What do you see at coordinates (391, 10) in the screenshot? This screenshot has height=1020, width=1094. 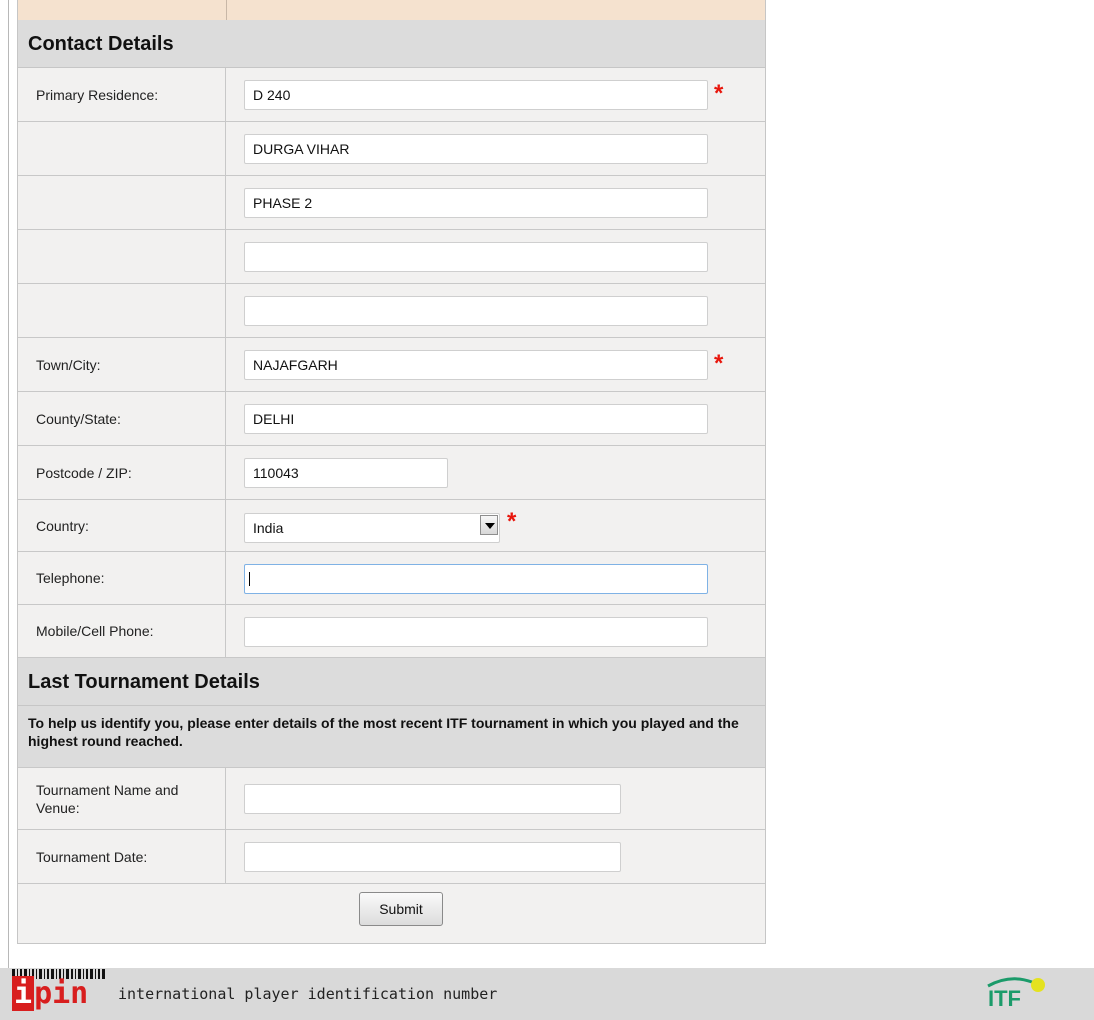 I see `previous-row-strip` at bounding box center [391, 10].